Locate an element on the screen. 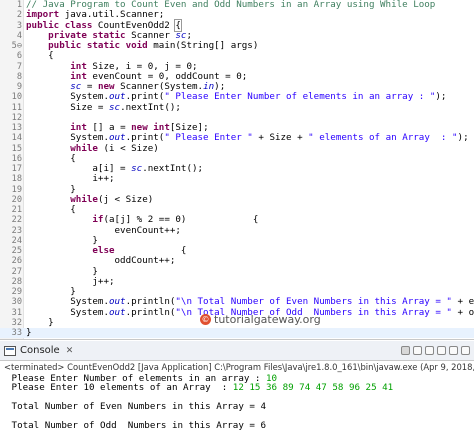 Image resolution: width=474 pixels, height=431 pixels. code-text: if(a[j] % 2 == 0) { is located at coordinates (175, 220).